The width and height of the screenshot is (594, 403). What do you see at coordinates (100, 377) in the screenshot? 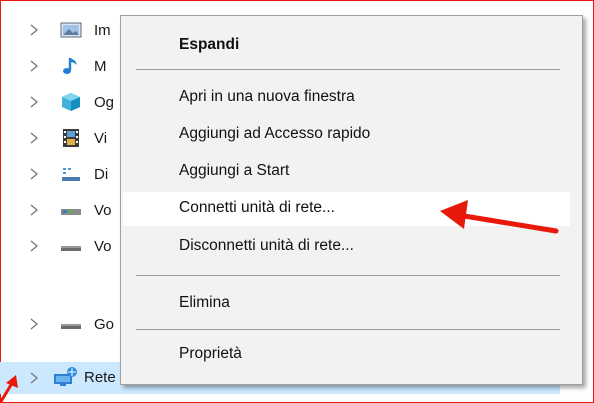
I see `tree-item-label: Rete` at bounding box center [100, 377].